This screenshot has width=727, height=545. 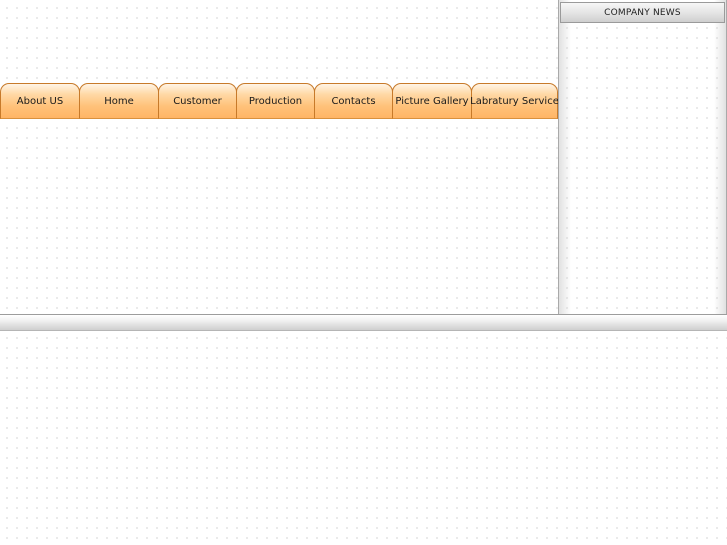 I want to click on tab-about-us: About US, so click(x=40, y=101).